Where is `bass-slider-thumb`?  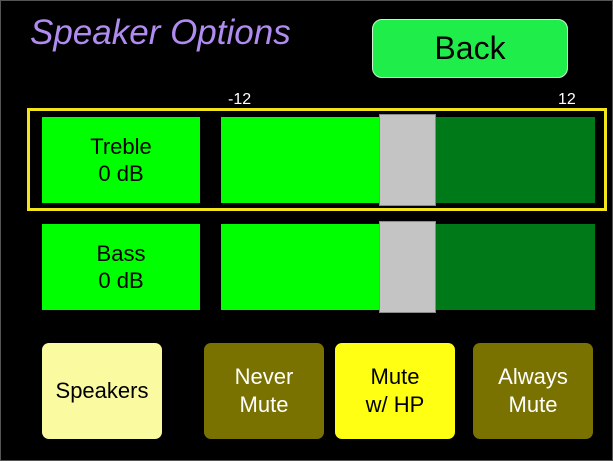
bass-slider-thumb is located at coordinates (407, 267).